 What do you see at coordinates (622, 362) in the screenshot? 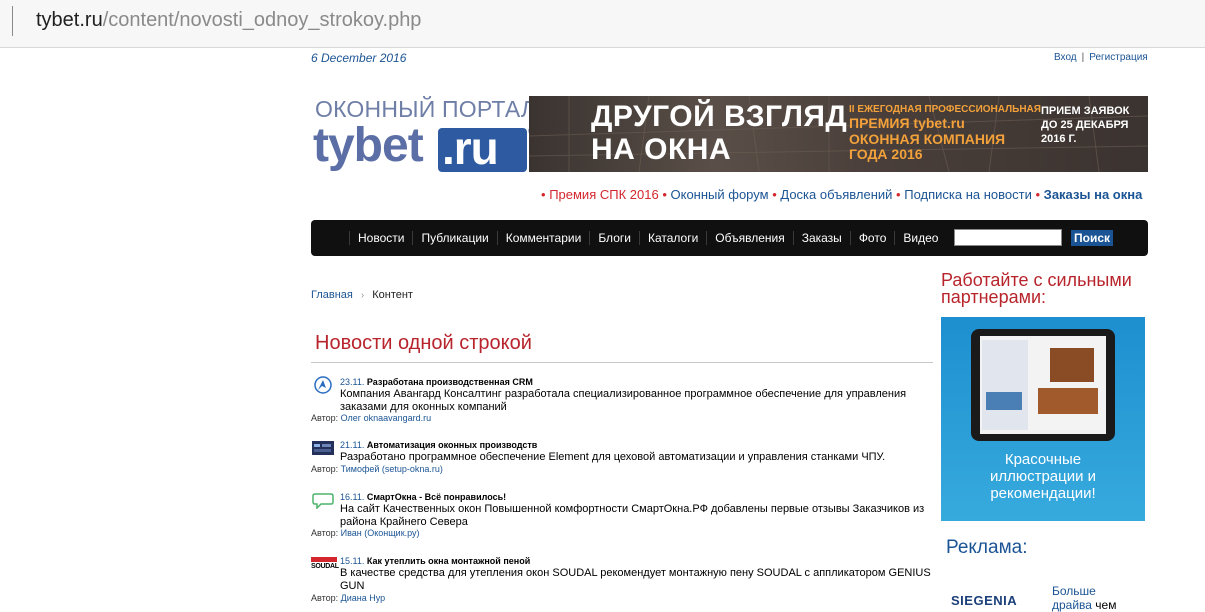
I see `title-divider` at bounding box center [622, 362].